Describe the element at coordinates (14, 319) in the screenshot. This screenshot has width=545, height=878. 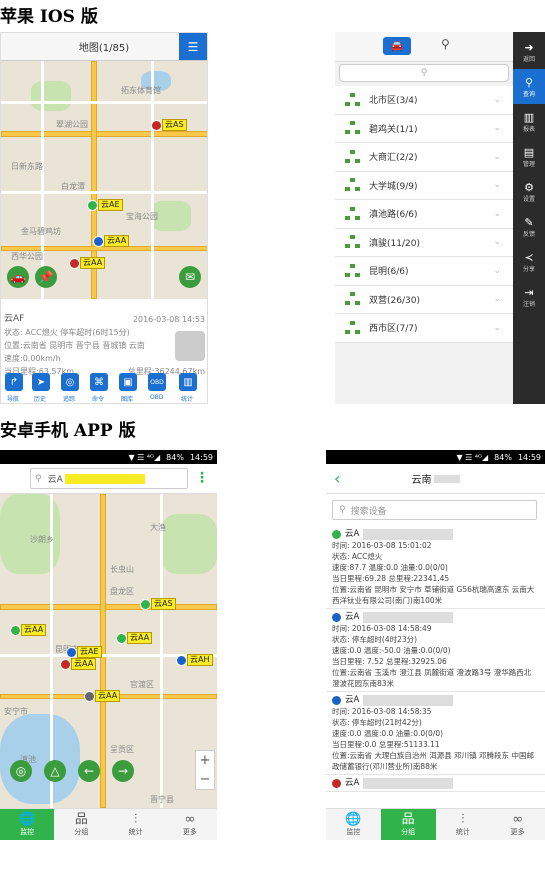
I see `vehicle-name: 云AF` at that location.